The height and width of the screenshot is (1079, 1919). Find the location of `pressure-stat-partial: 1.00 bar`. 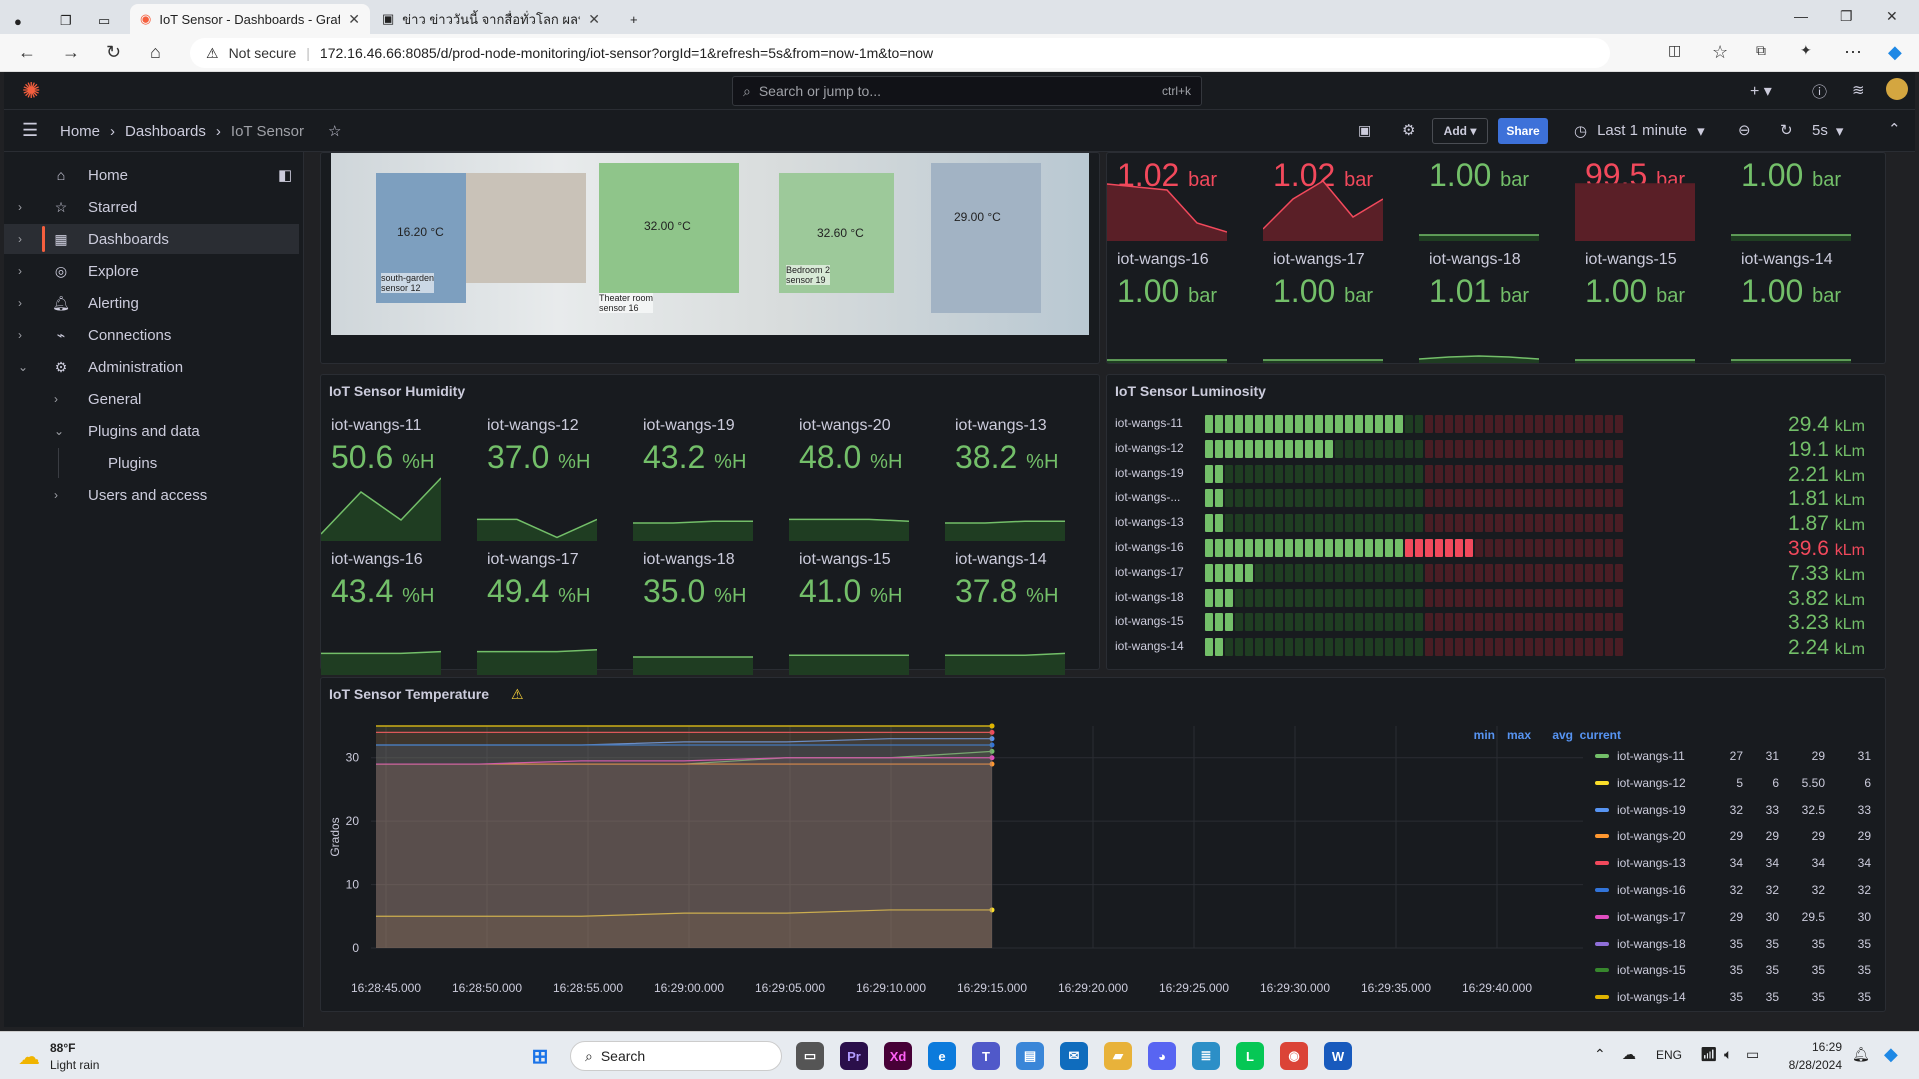

pressure-stat-partial: 1.00 bar is located at coordinates (1494, 197).